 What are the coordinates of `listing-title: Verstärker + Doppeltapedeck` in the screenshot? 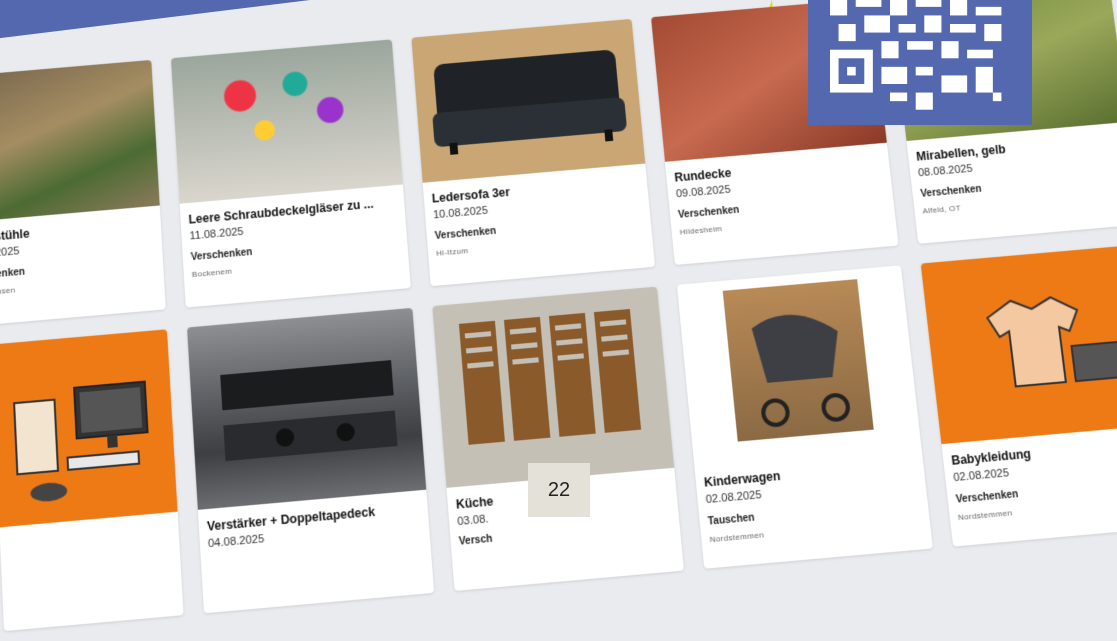 It's located at (291, 519).